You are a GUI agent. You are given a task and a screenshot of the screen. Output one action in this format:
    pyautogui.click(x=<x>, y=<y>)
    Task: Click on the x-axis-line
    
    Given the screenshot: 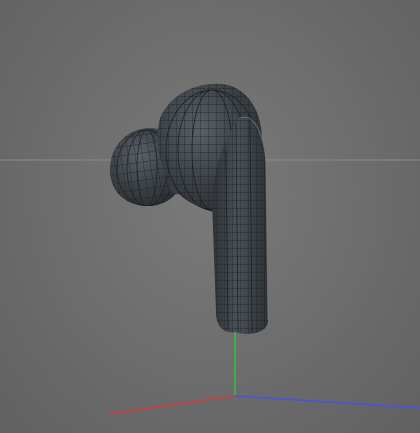 What is the action you would take?
    pyautogui.click(x=172, y=405)
    